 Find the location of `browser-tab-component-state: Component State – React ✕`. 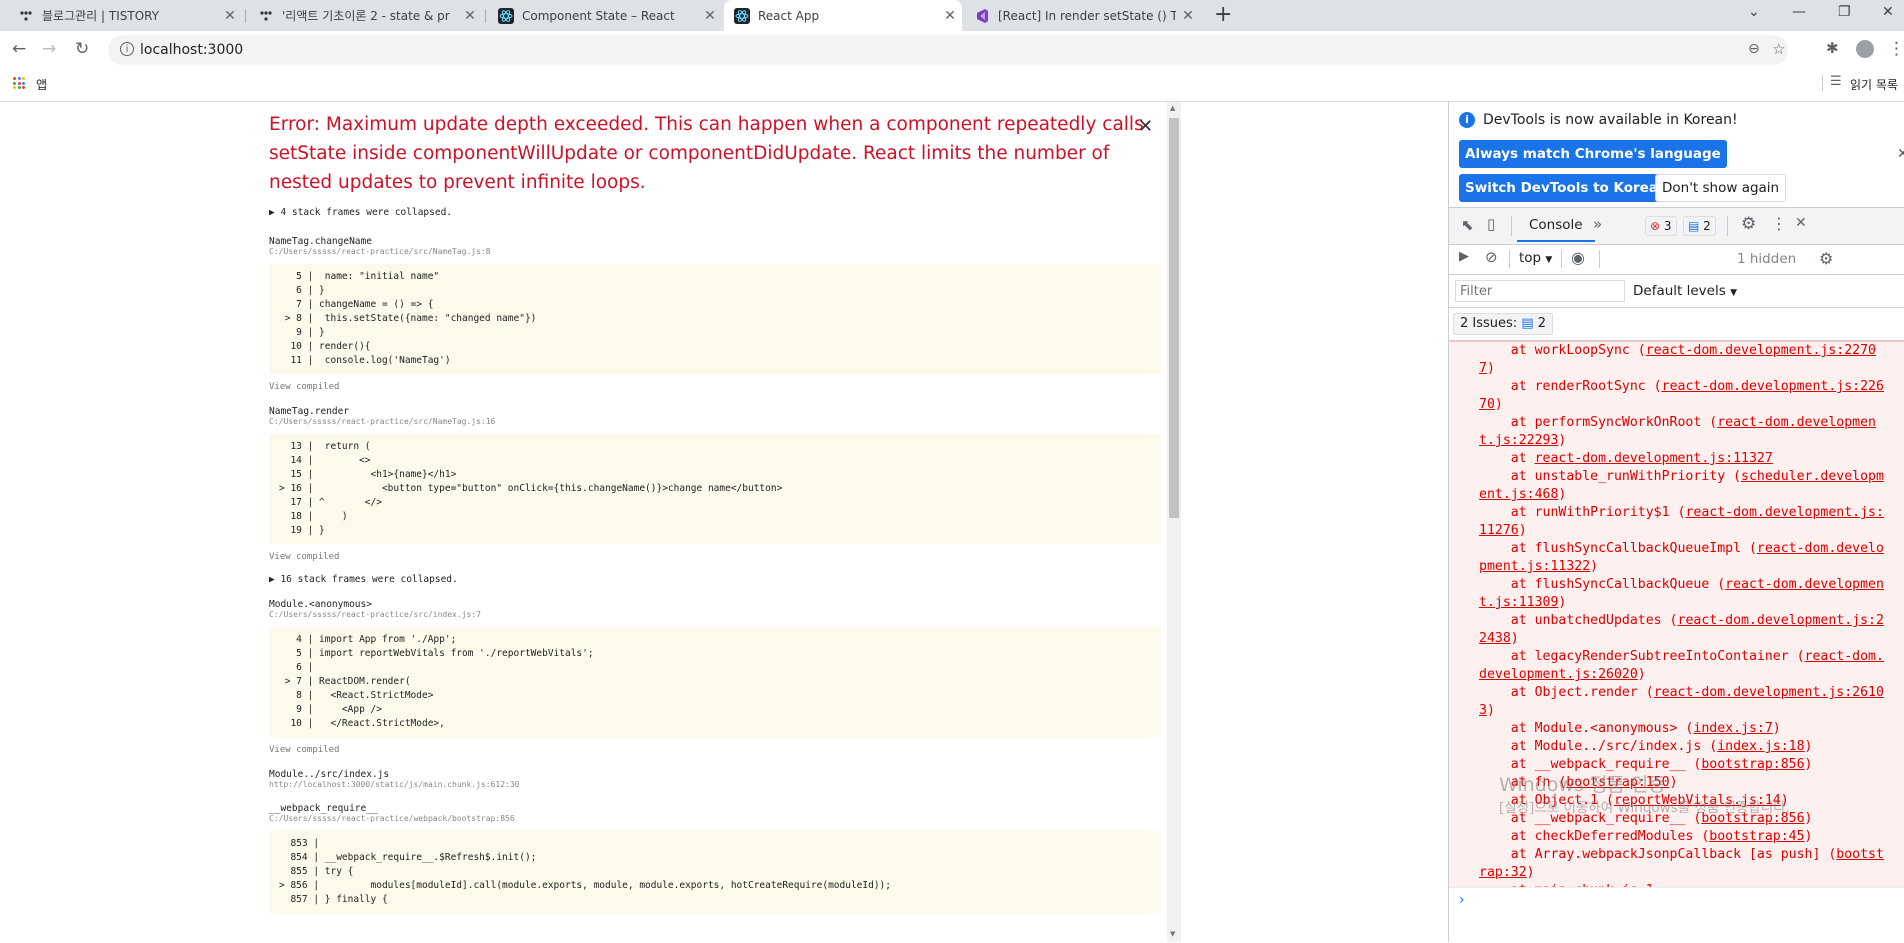

browser-tab-component-state: Component State – React ✕ is located at coordinates (605, 15).